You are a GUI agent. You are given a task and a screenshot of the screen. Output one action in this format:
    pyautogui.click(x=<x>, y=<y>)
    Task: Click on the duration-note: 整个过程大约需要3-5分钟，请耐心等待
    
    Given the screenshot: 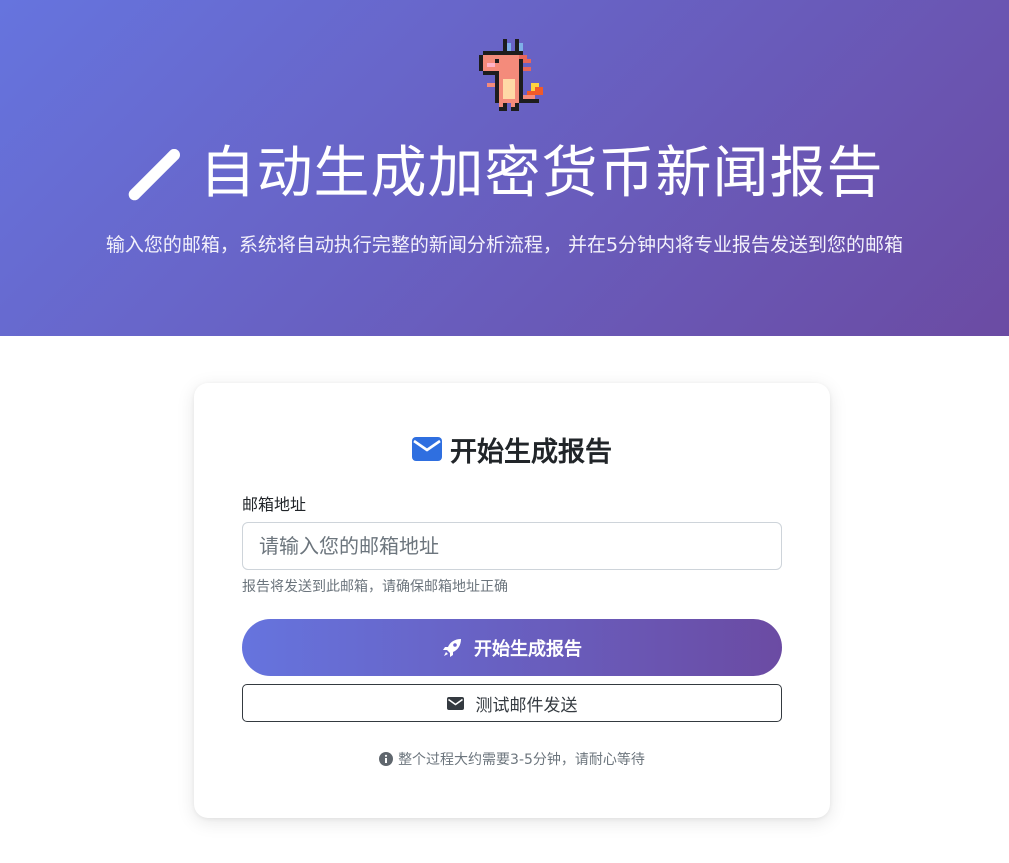 What is the action you would take?
    pyautogui.click(x=512, y=759)
    